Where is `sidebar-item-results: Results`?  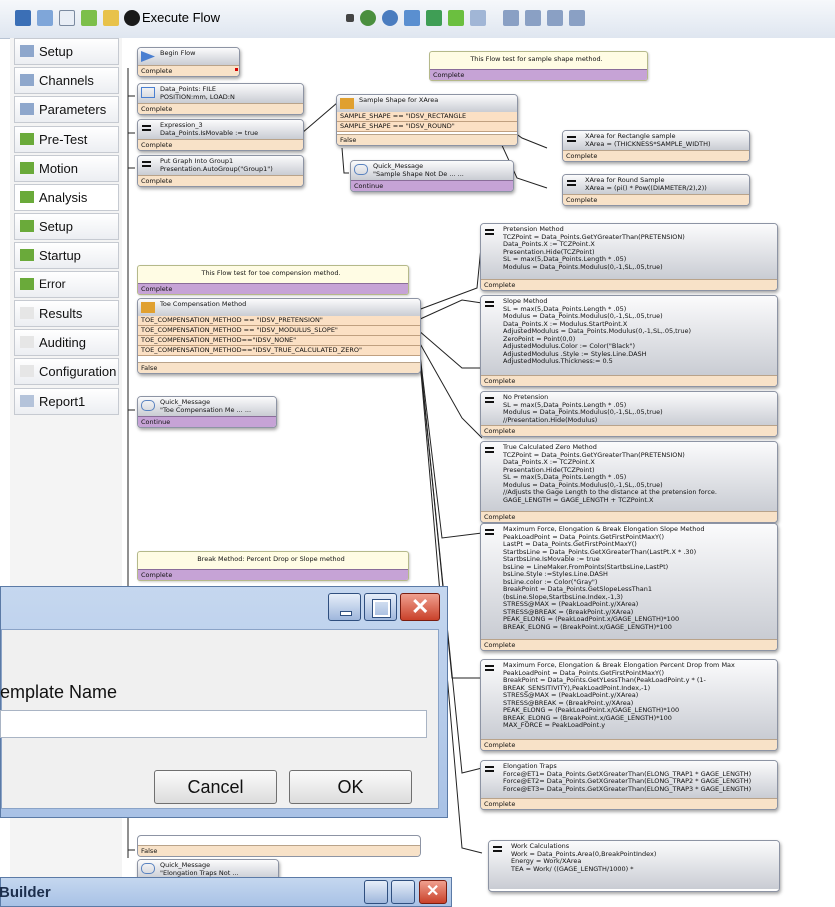 sidebar-item-results: Results is located at coordinates (66, 313).